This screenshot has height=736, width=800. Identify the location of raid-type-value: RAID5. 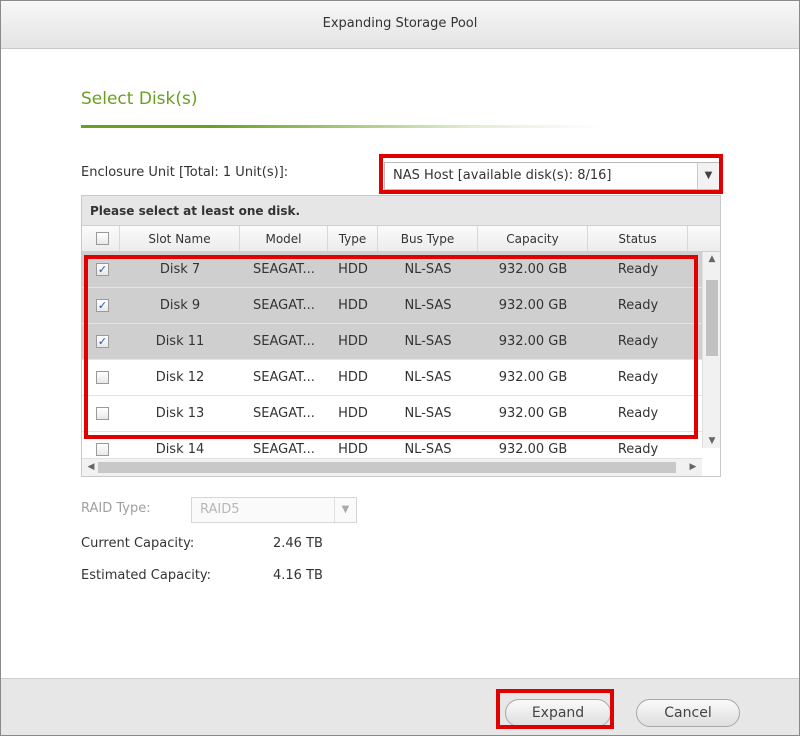
(220, 509).